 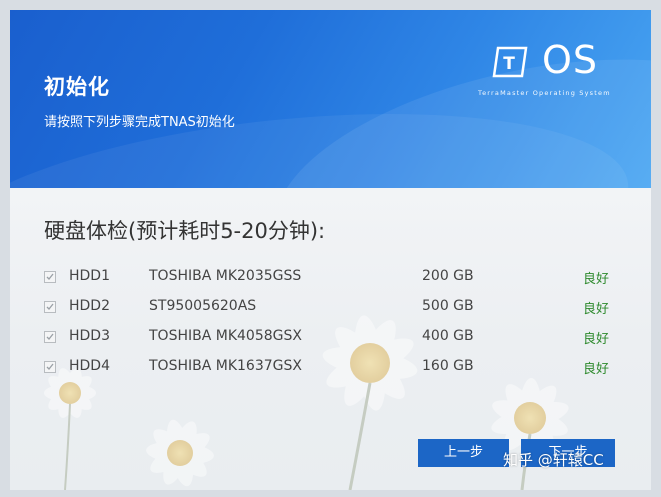 I want to click on logo-text: OS, so click(x=570, y=60).